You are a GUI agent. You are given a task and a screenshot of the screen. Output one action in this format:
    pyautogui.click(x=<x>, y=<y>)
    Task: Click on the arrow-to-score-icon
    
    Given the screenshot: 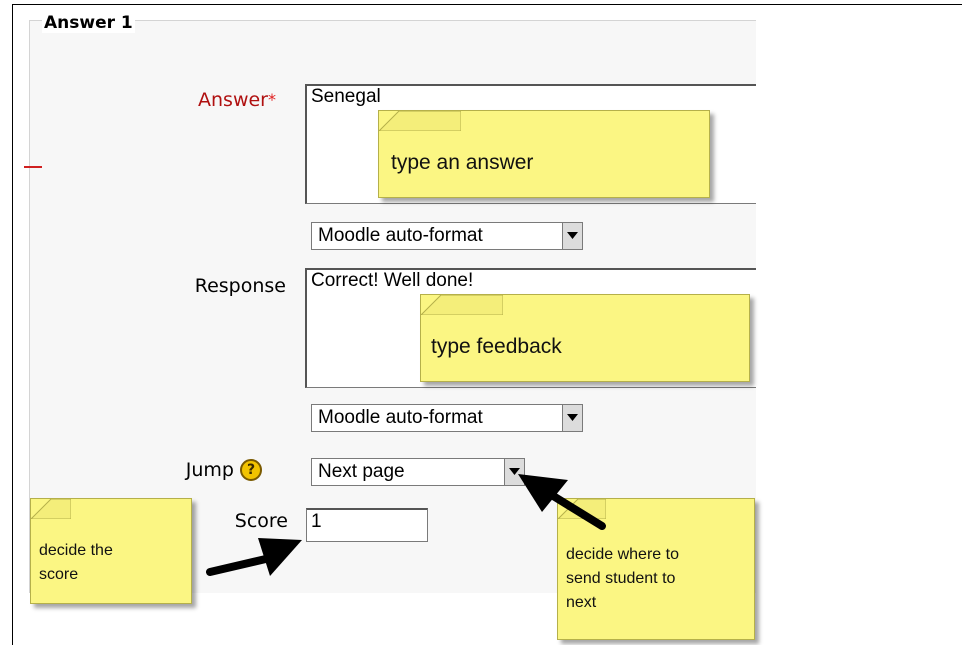 What is the action you would take?
    pyautogui.click(x=254, y=557)
    